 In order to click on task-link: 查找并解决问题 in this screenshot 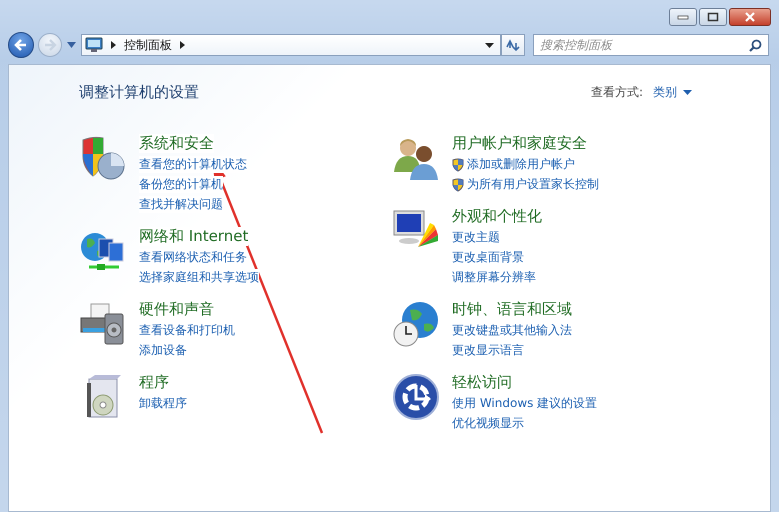, I will do `click(181, 204)`.